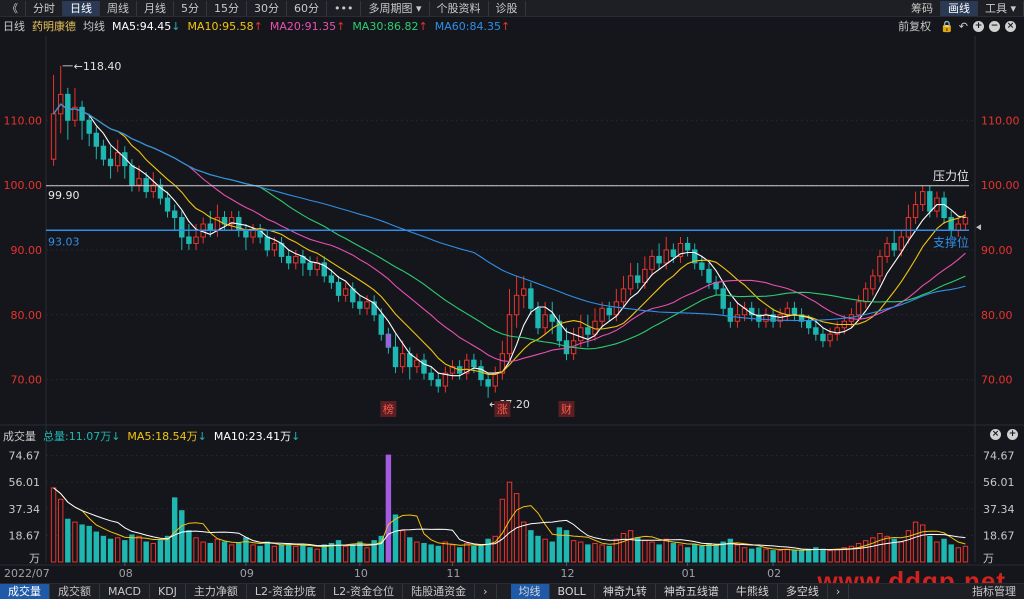  What do you see at coordinates (572, 591) in the screenshot?
I see `overlay-tab-1: BOLL` at bounding box center [572, 591].